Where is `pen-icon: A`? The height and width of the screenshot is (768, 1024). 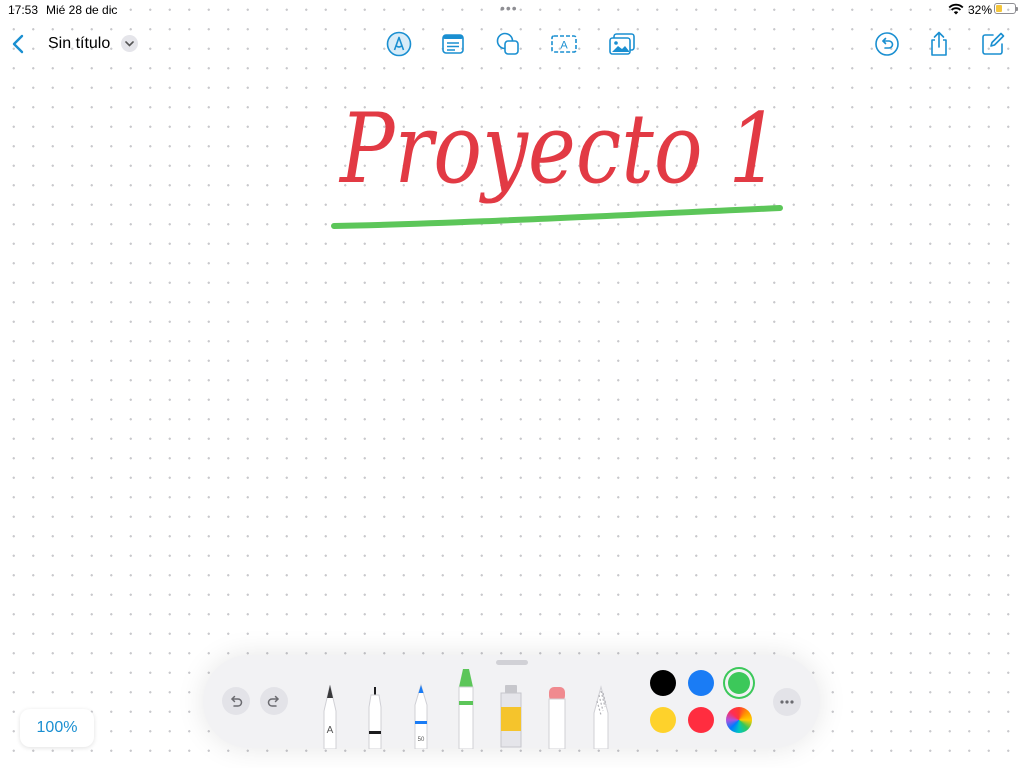
pen-icon: A is located at coordinates (330, 717).